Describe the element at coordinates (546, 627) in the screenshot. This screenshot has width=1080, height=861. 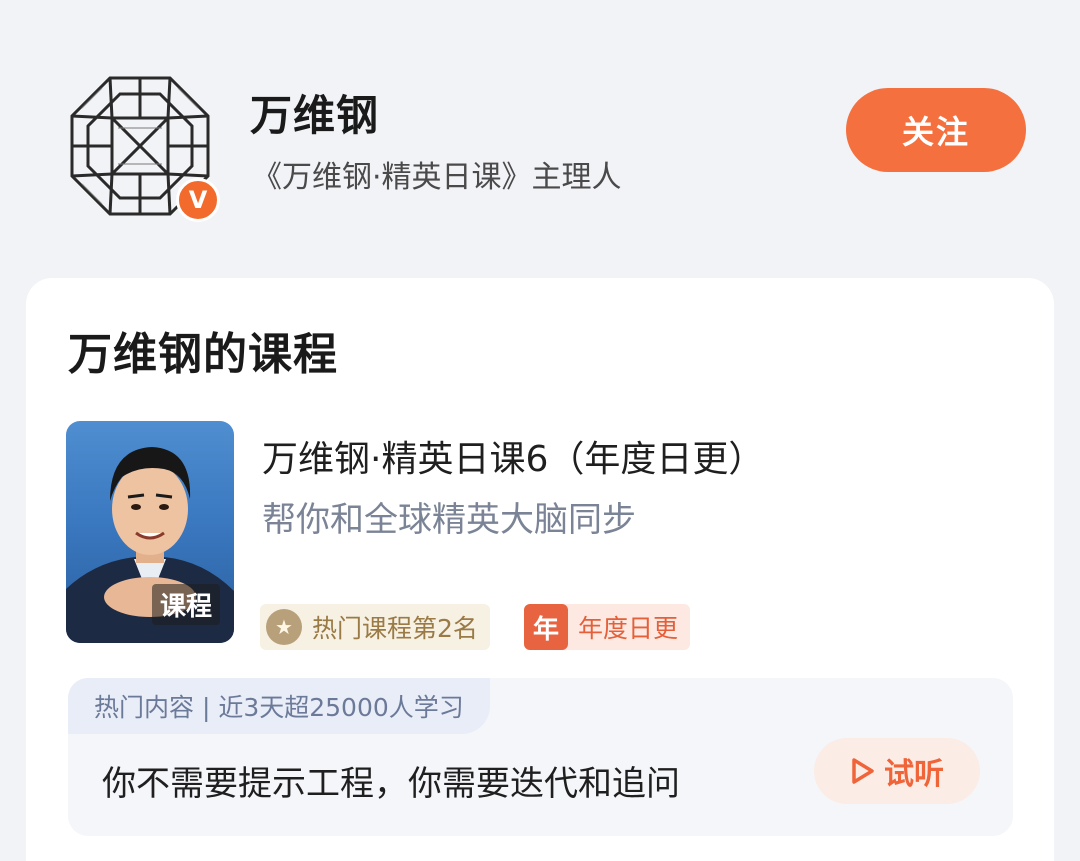
I see `year-icon: 年` at that location.